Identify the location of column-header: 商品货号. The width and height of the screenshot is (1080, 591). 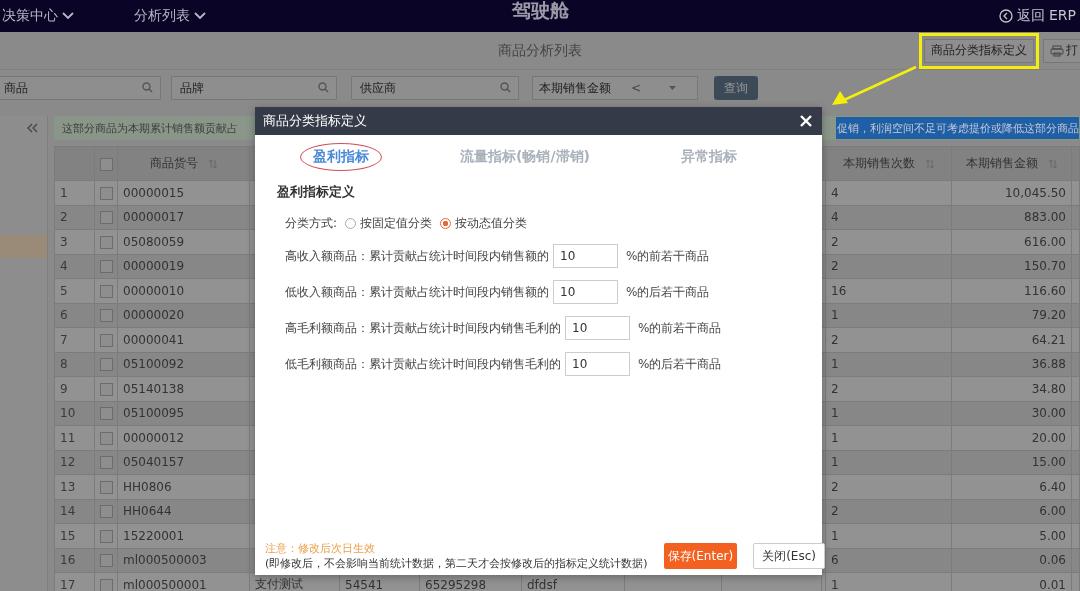
(183, 163).